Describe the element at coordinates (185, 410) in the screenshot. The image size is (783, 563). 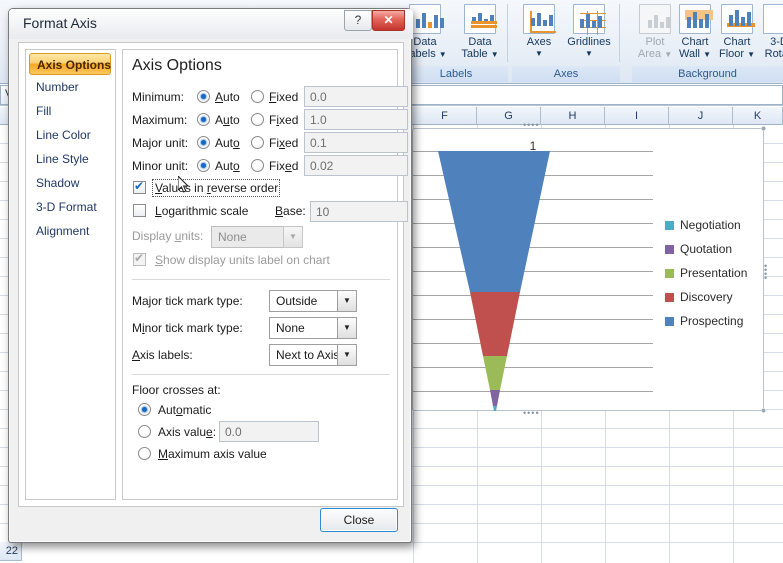
I see `floor-automatic-label: Automatic` at that location.